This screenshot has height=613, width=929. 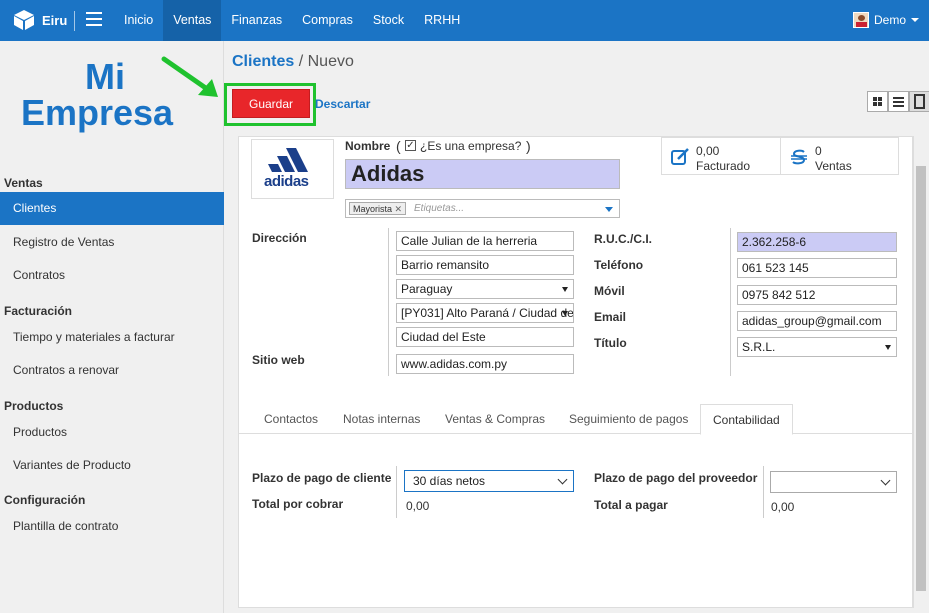 What do you see at coordinates (112, 370) in the screenshot?
I see `sidebar-item-contratos-renovar: Contratos a renovar` at bounding box center [112, 370].